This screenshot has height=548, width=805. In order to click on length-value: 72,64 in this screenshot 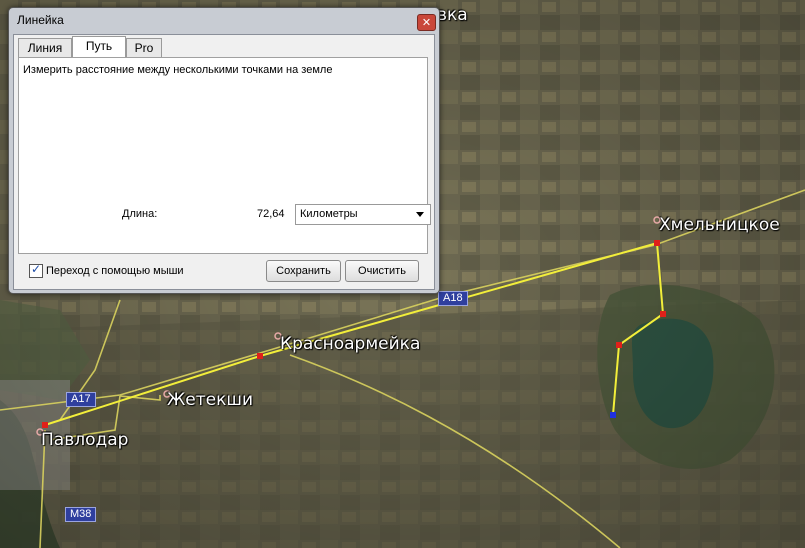, I will do `click(271, 214)`.